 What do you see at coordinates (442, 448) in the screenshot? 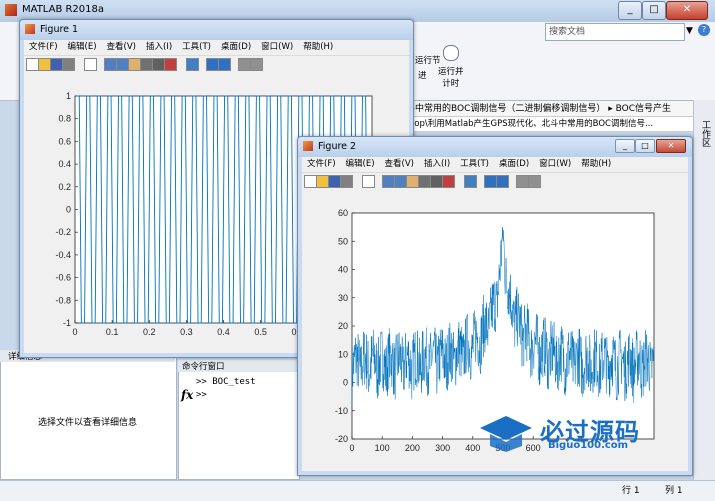
I see `figure2-xtick-label: 300` at bounding box center [442, 448].